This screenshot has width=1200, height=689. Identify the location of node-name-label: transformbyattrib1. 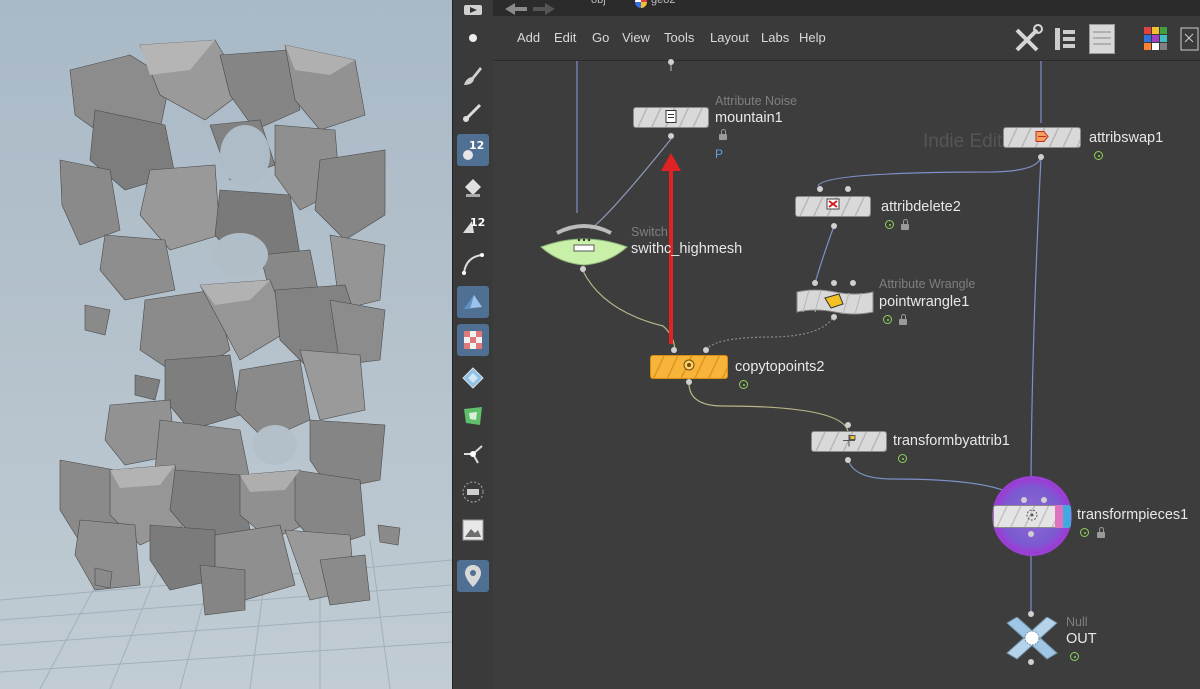
(951, 441).